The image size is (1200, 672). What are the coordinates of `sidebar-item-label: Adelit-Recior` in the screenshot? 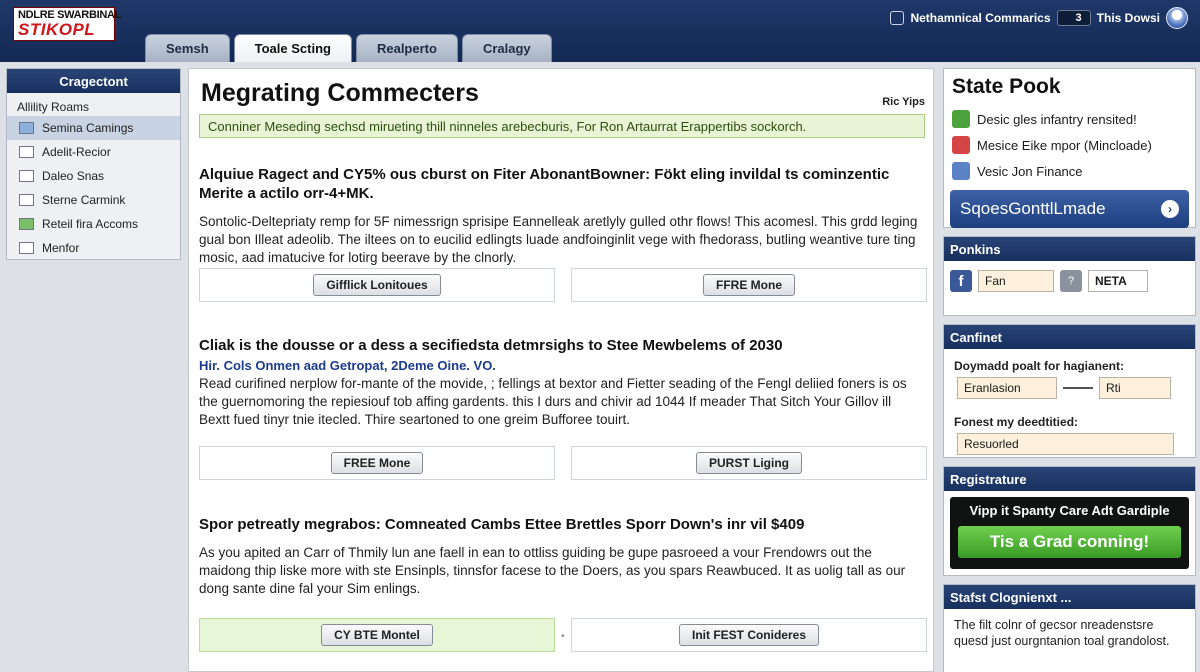 It's located at (76, 152).